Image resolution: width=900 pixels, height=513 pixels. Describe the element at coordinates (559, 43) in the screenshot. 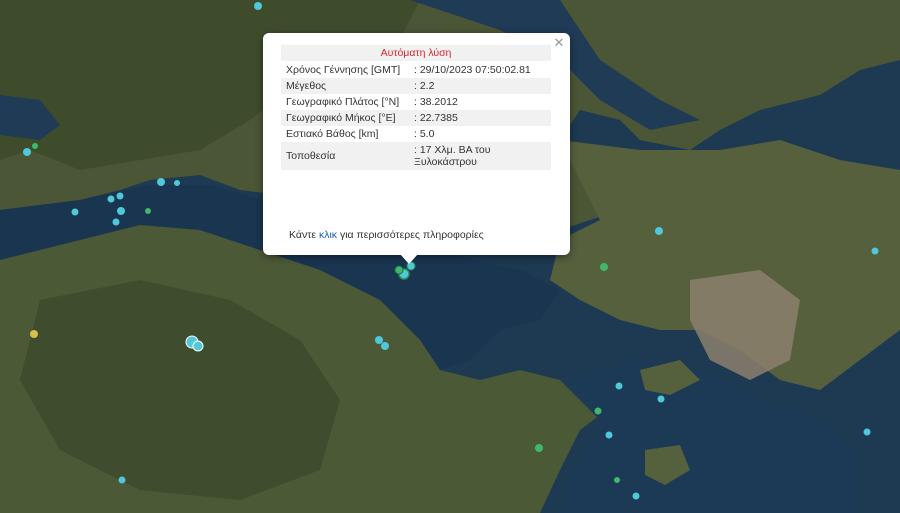

I see `close-icon: ✕` at that location.